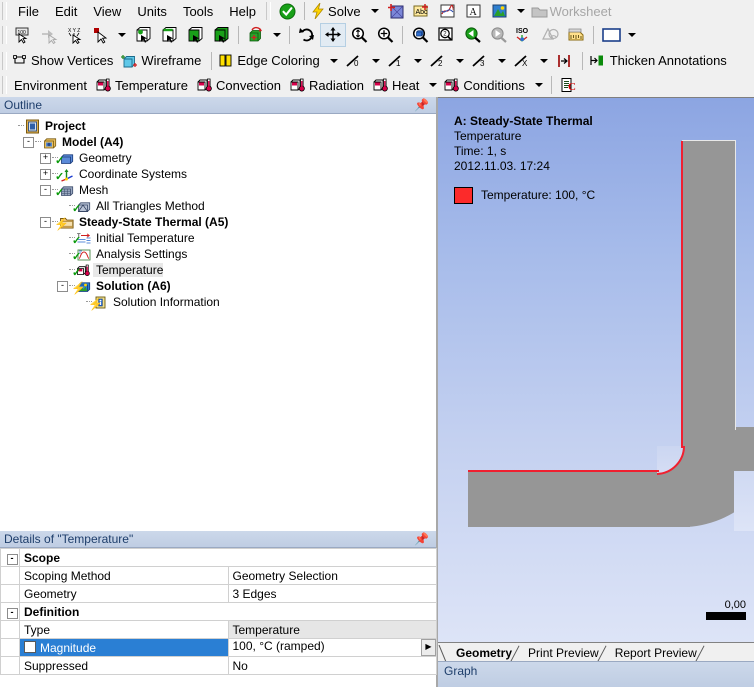 The height and width of the screenshot is (687, 754). Describe the element at coordinates (481, 61) in the screenshot. I see `edge-thickness-3-button: 3` at that location.